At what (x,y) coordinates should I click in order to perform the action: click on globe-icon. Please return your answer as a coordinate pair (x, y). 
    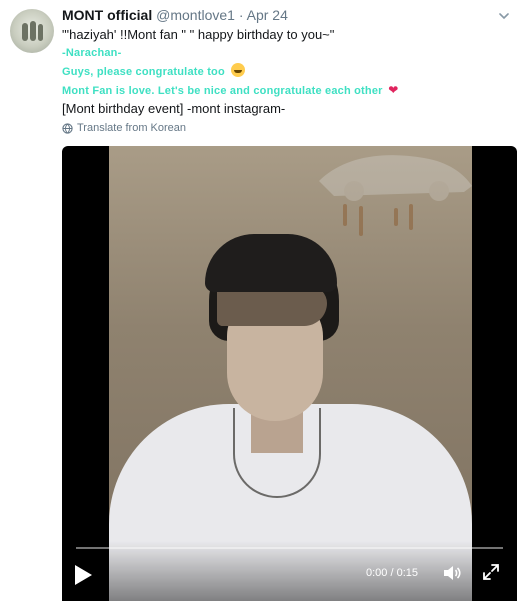
    Looking at the image, I should click on (67, 128).